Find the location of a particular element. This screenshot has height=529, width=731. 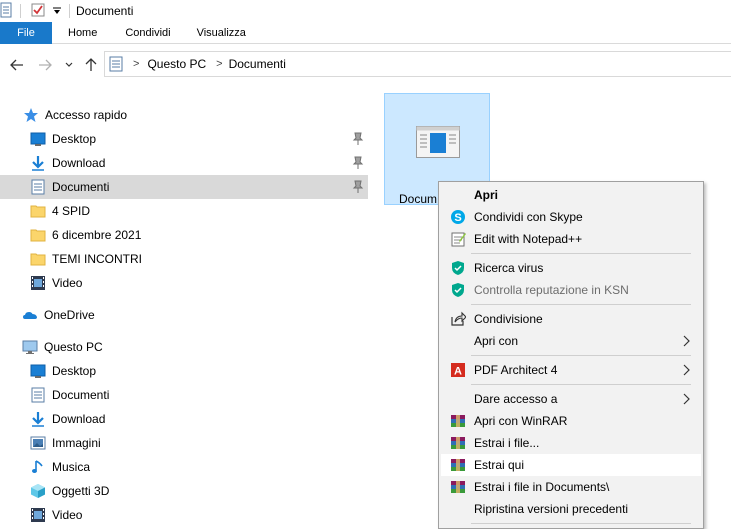

nav-label: Immagini is located at coordinates (76, 443).